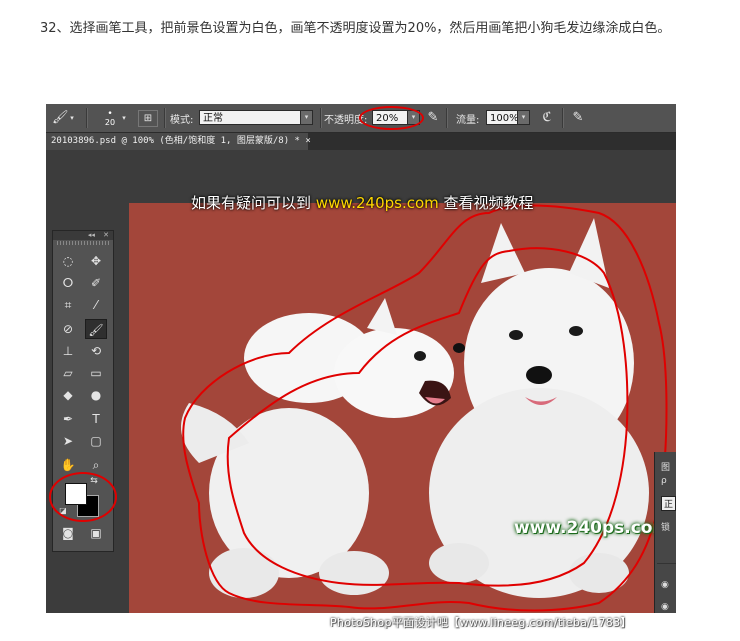 This screenshot has height=641, width=740. Describe the element at coordinates (377, 203) in the screenshot. I see `watermark-top-url: www.240ps.com` at that location.